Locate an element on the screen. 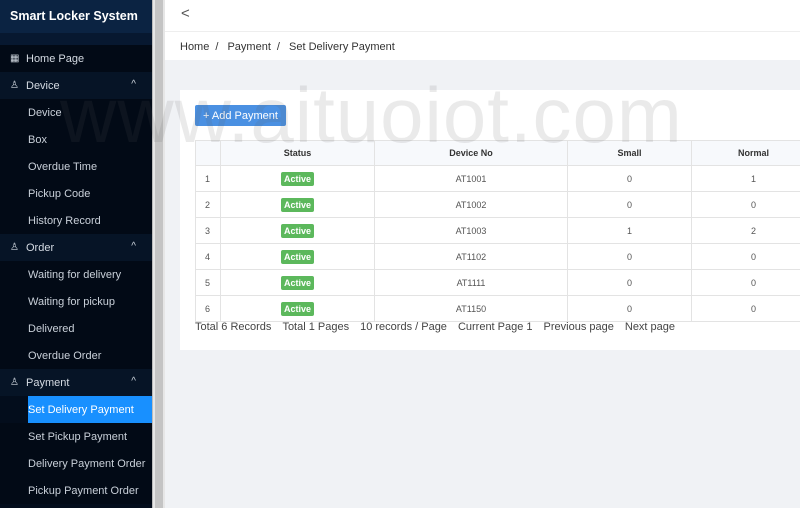 This screenshot has height=508, width=800. sidebar-item-waiting-pickup: Waiting for pickup is located at coordinates (76, 301).